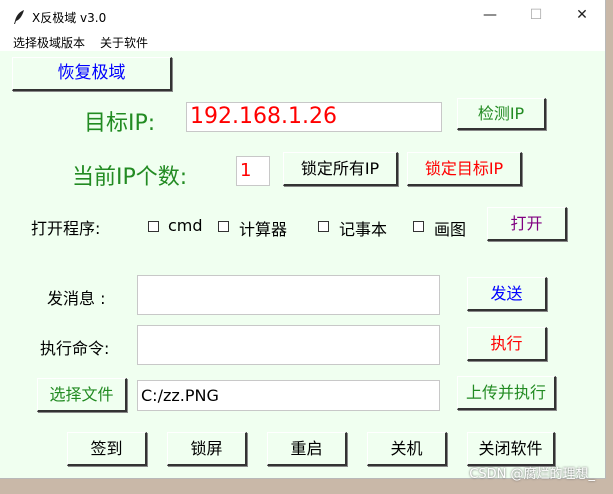  What do you see at coordinates (507, 294) in the screenshot?
I see `send-button: 发送` at bounding box center [507, 294].